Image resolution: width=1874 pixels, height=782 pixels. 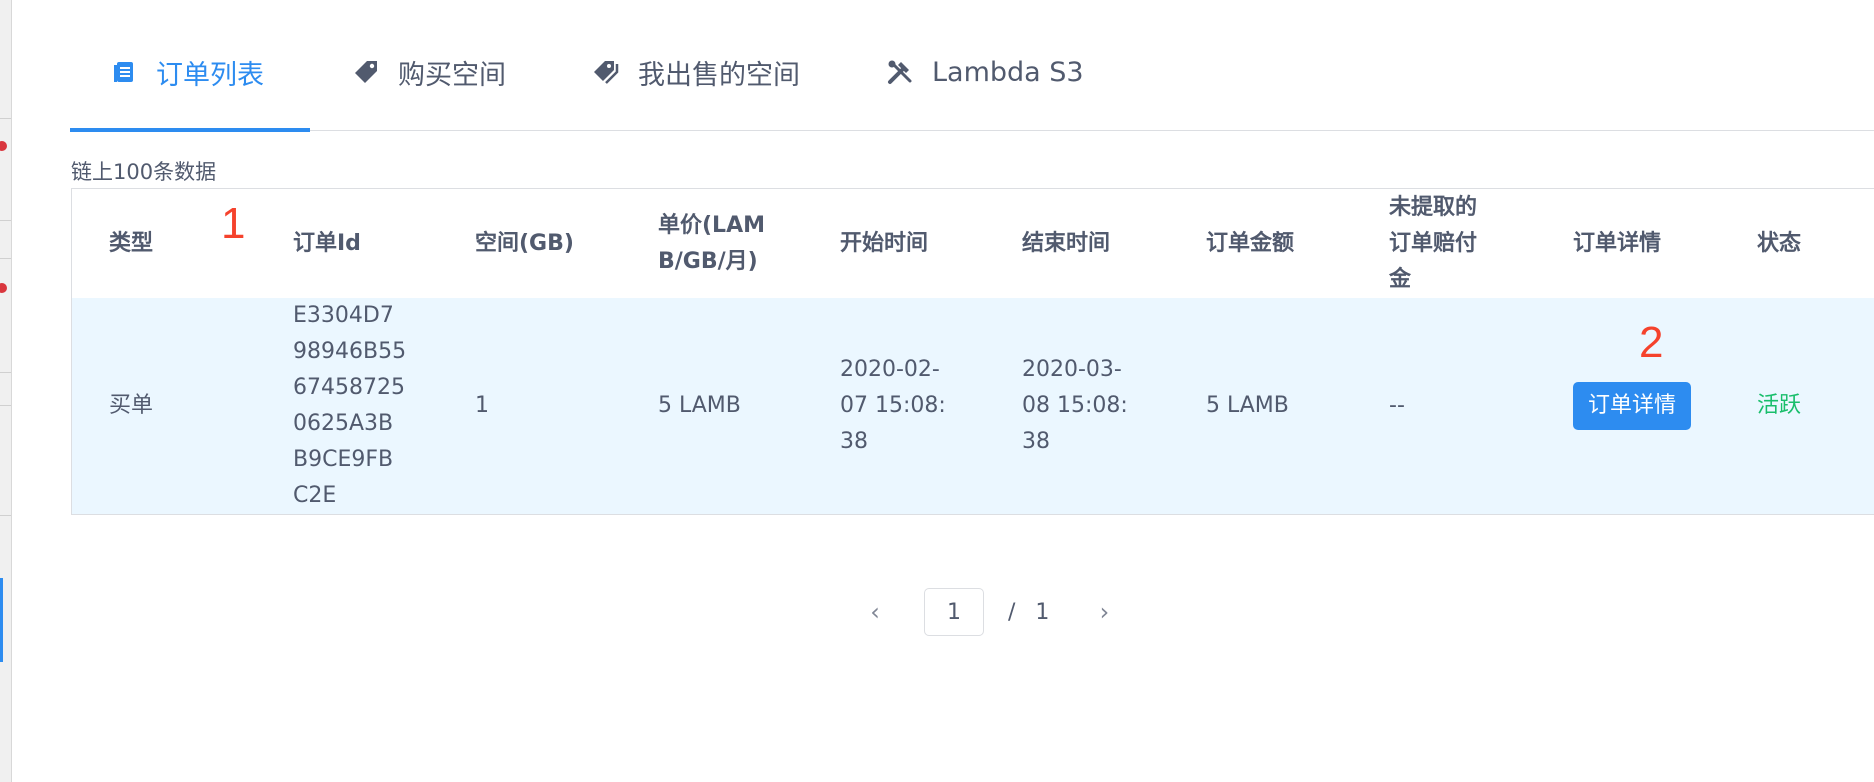 I want to click on selection-indicator, so click(x=1, y=620).